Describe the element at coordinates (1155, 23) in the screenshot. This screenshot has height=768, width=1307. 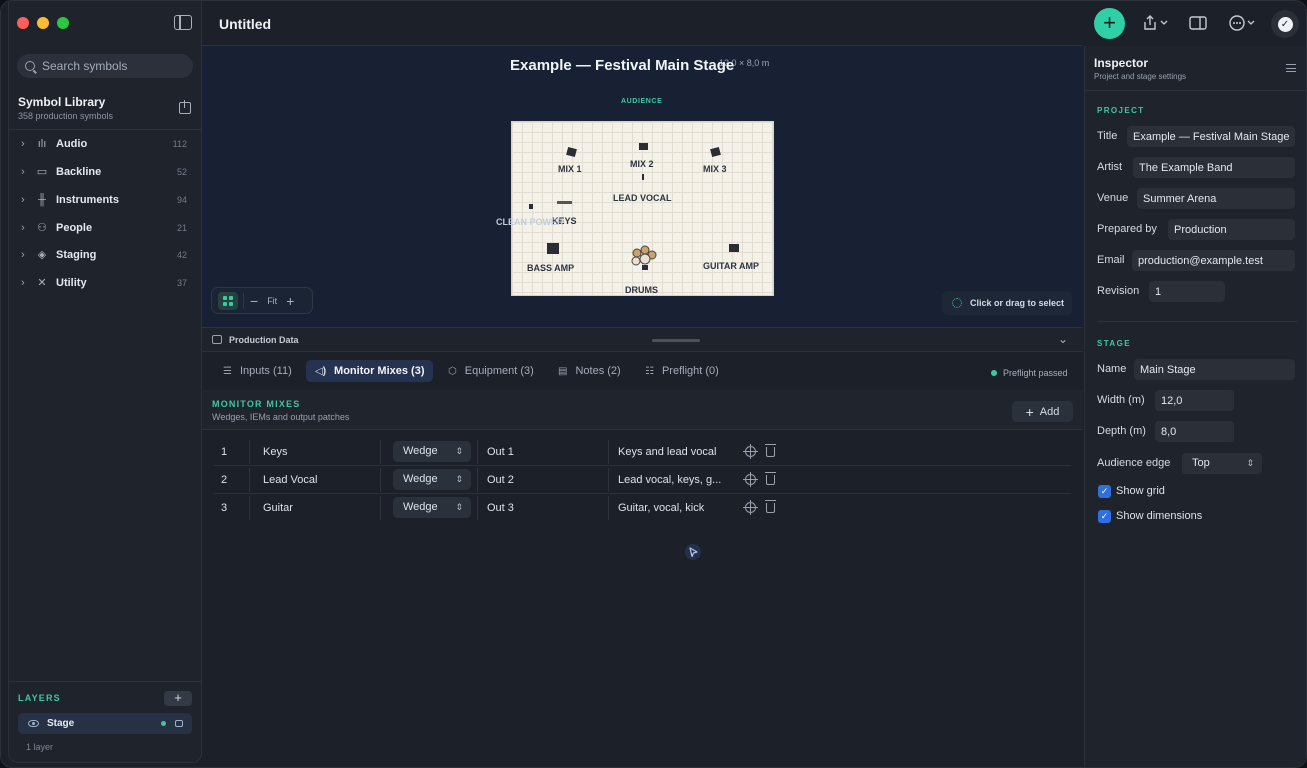
I see `share-button` at that location.